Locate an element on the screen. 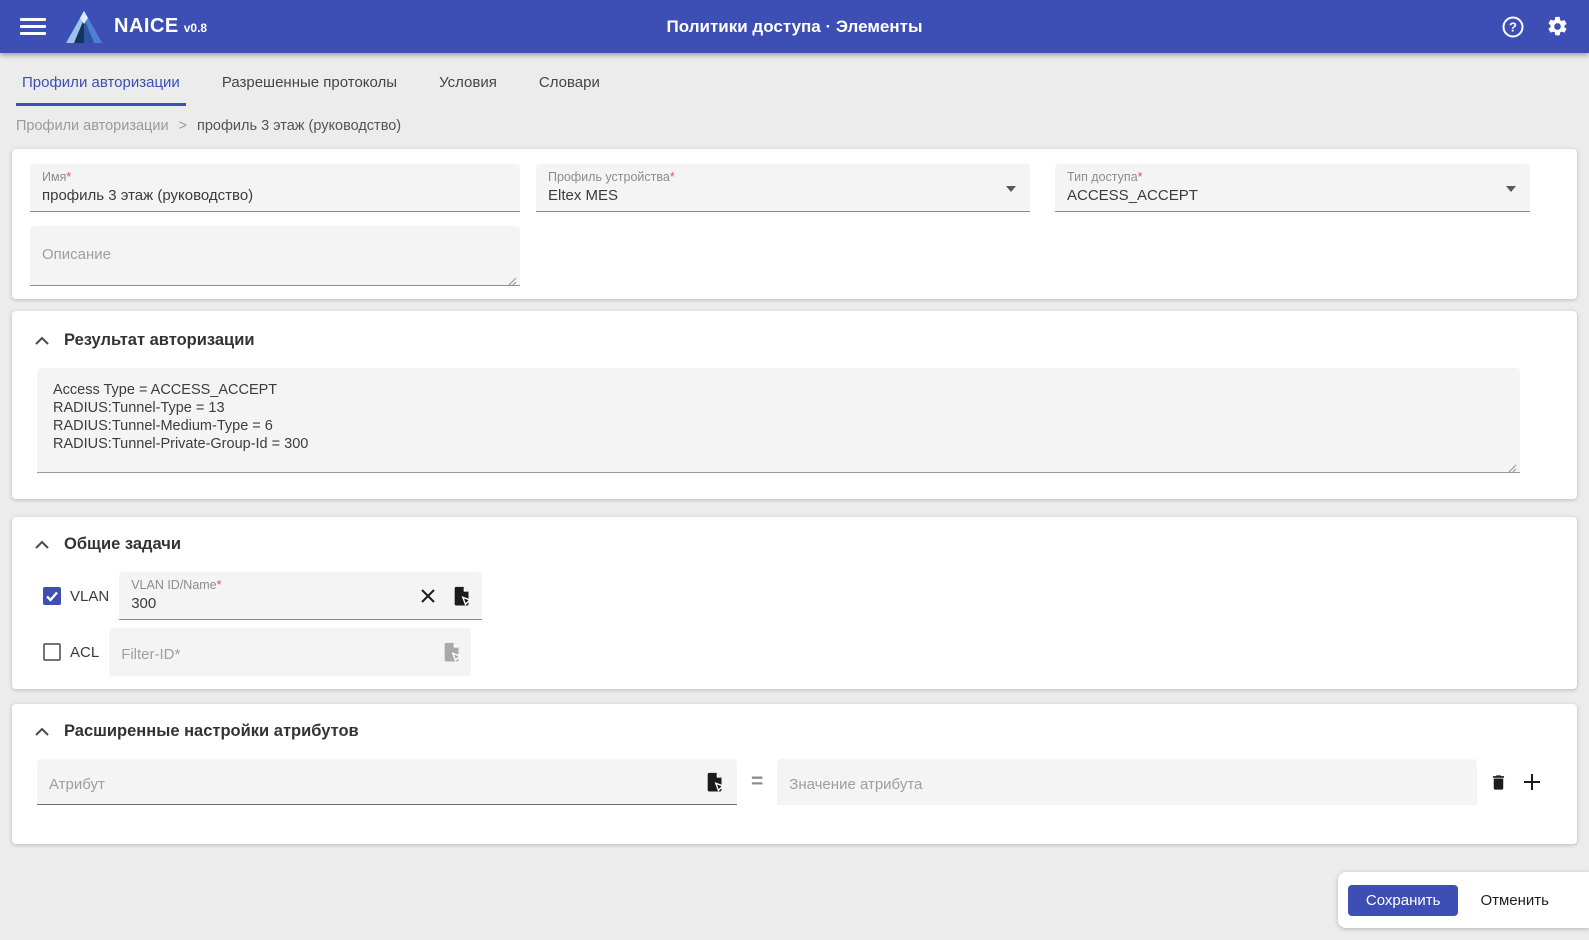 This screenshot has width=1589, height=940. app-logo-icon is located at coordinates (84, 26).